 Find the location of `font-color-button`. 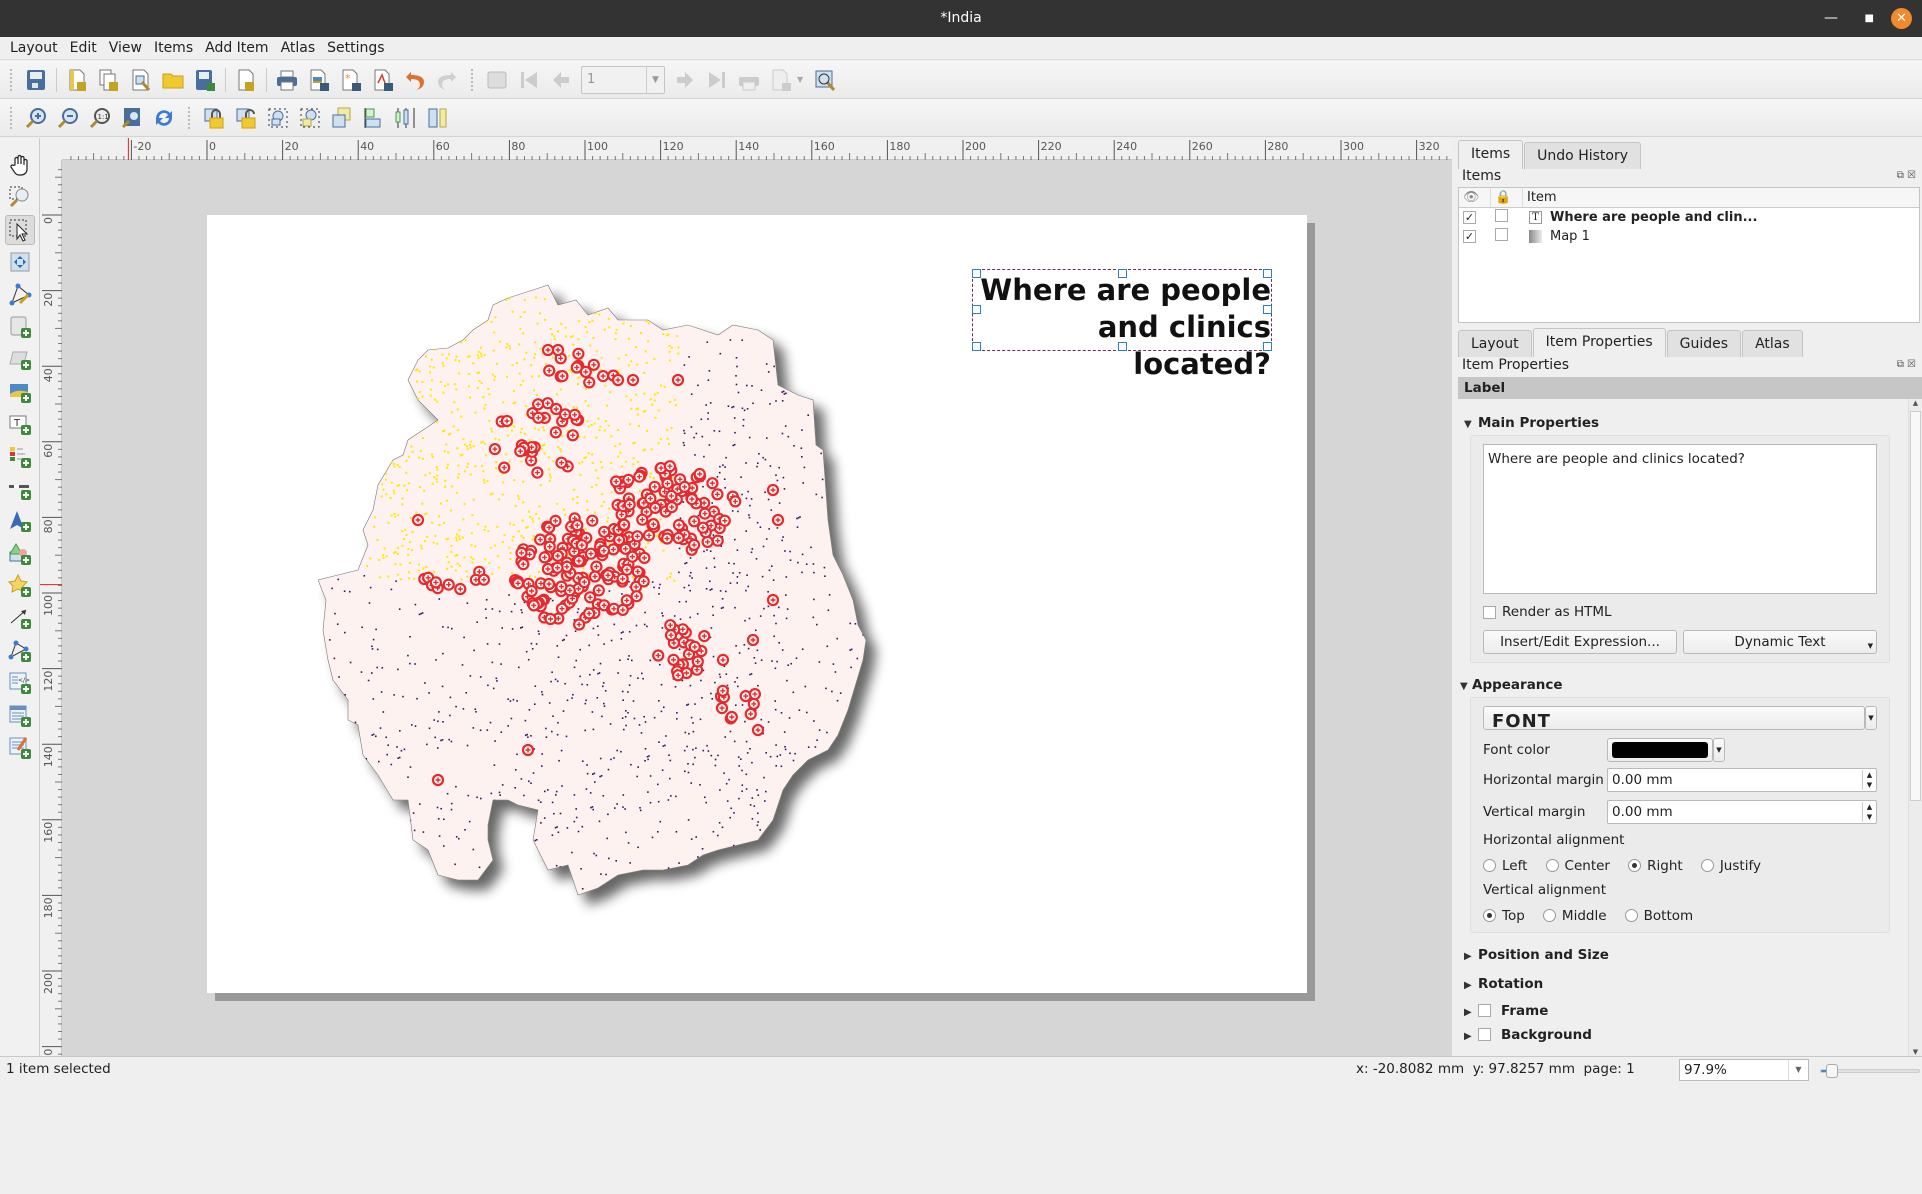

font-color-button is located at coordinates (1660, 750).